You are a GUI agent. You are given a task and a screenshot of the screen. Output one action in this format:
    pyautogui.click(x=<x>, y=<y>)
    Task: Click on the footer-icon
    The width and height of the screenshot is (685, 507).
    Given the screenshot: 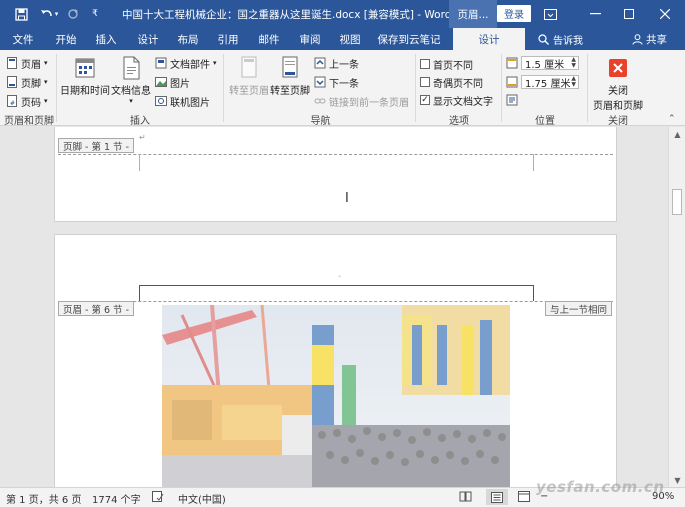 What is the action you would take?
    pyautogui.click(x=12, y=82)
    